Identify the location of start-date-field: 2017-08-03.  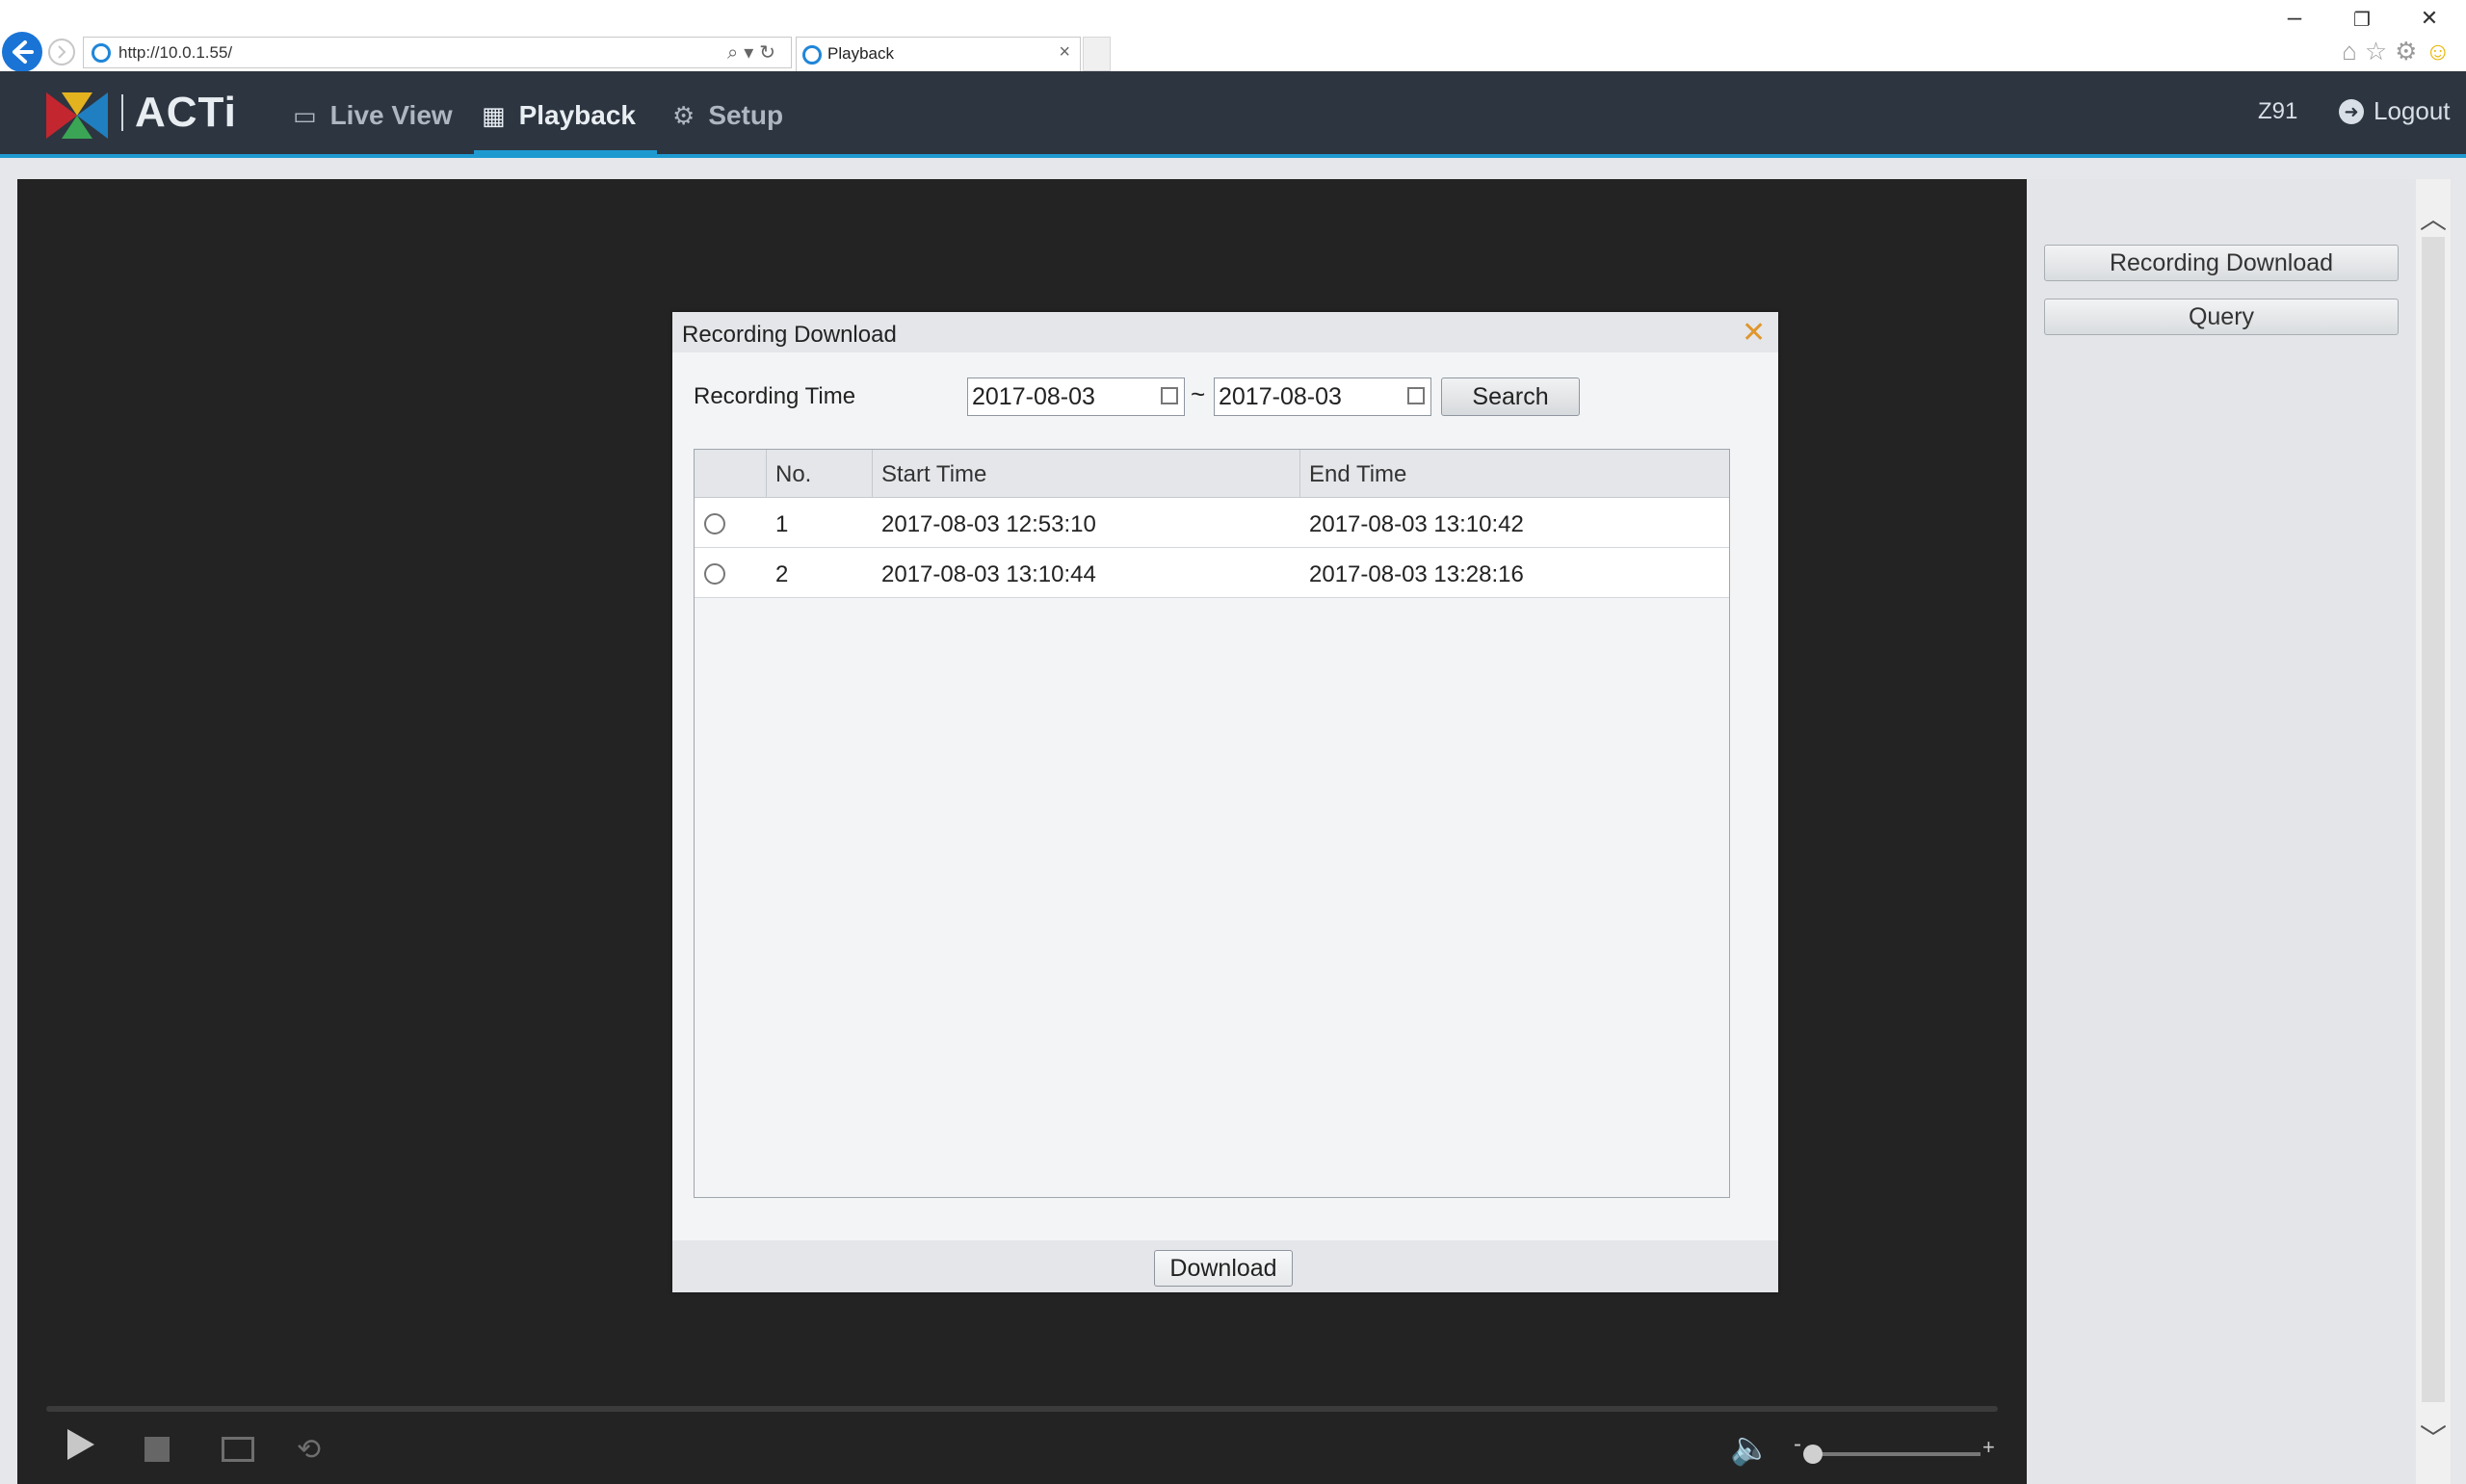
(1076, 397).